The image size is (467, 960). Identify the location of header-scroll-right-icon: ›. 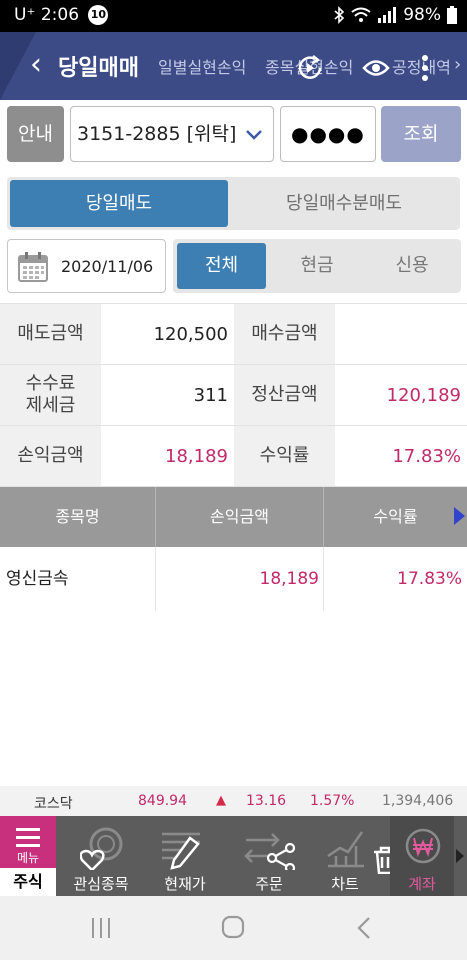
(457, 64).